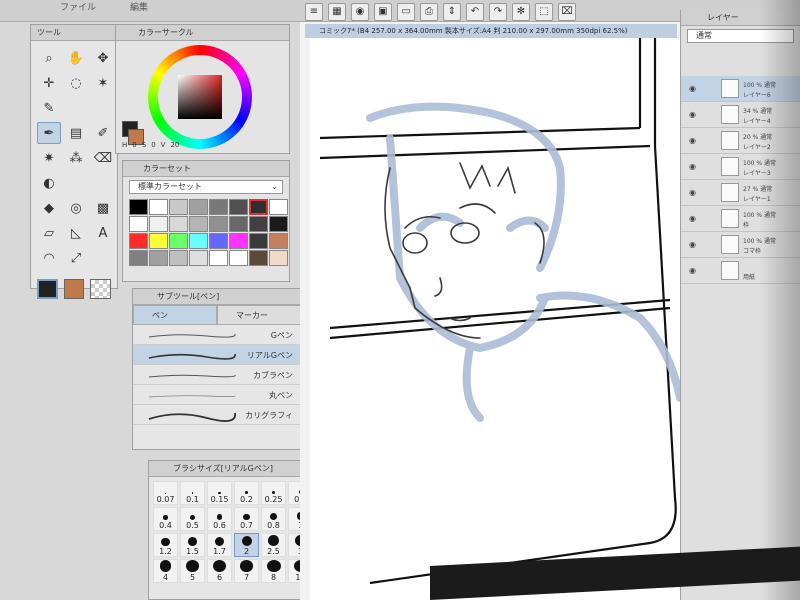  What do you see at coordinates (273, 493) in the screenshot?
I see `brush-size-option: 0.25` at bounding box center [273, 493].